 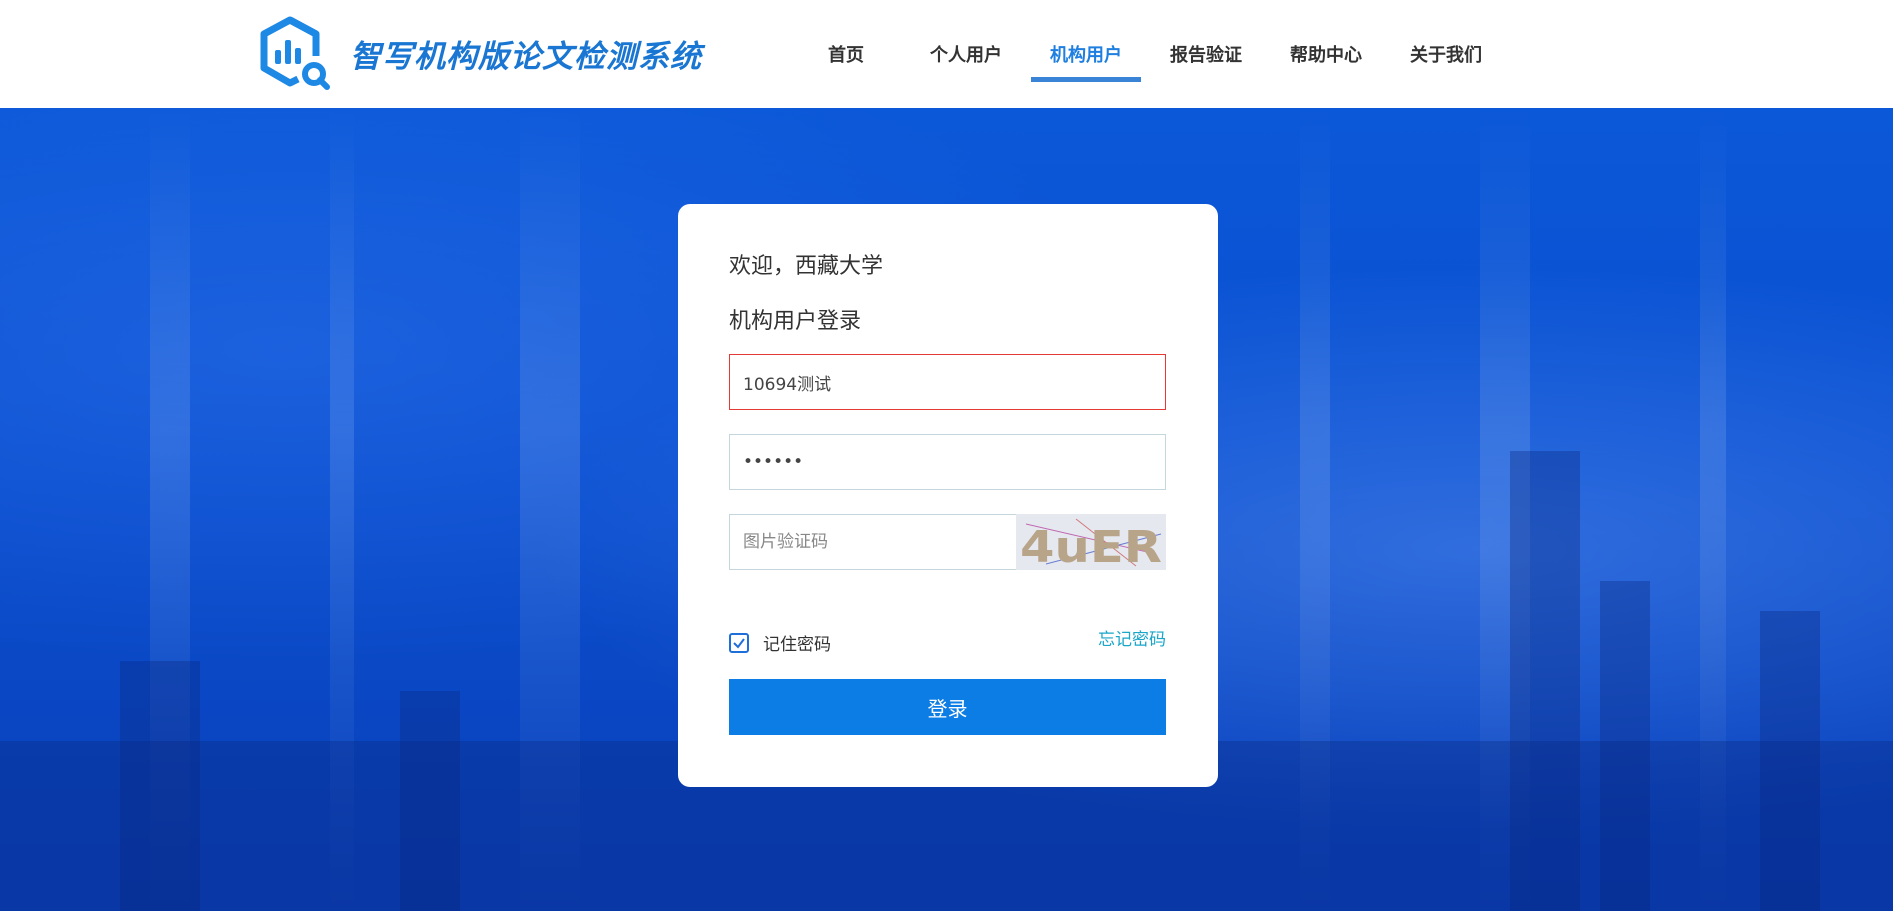 What do you see at coordinates (526, 56) in the screenshot?
I see `brand-name: 智写机构版论文检测系统` at bounding box center [526, 56].